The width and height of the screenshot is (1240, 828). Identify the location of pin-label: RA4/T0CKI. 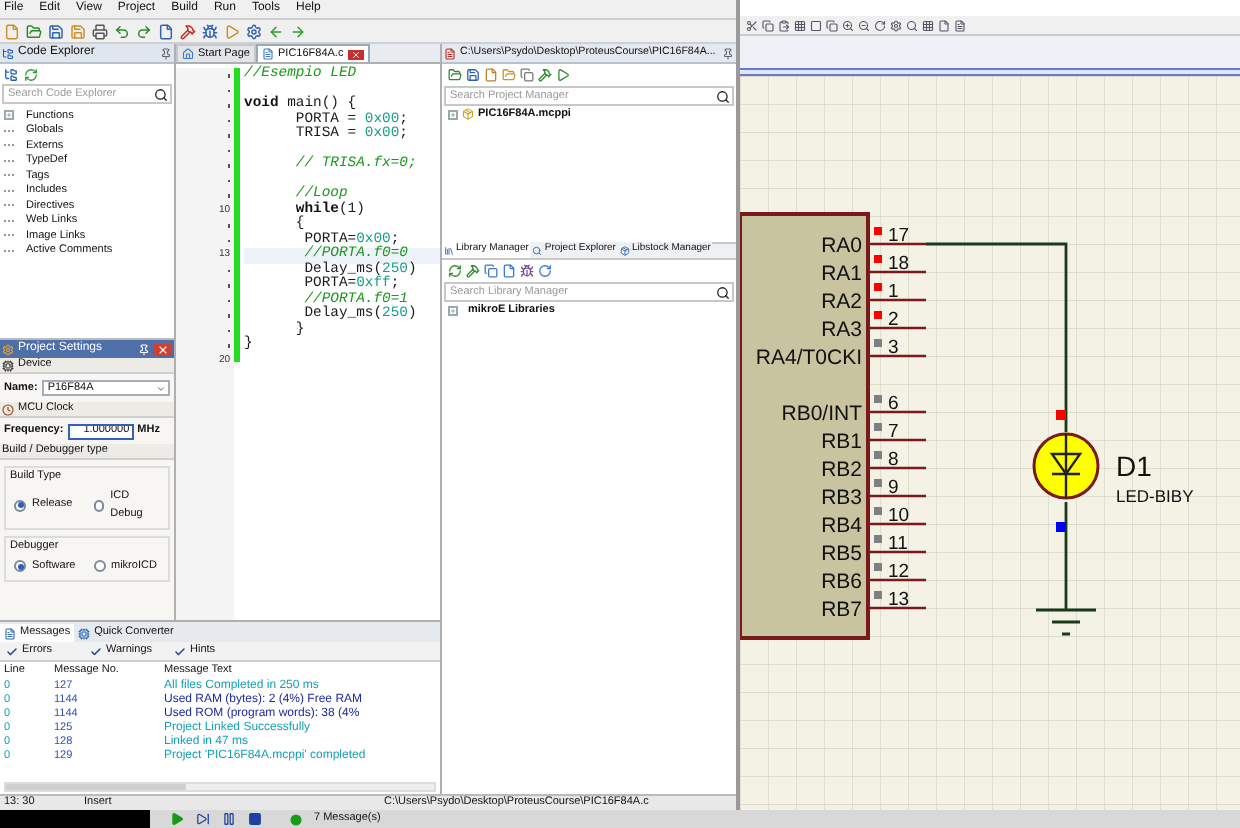
(808, 358).